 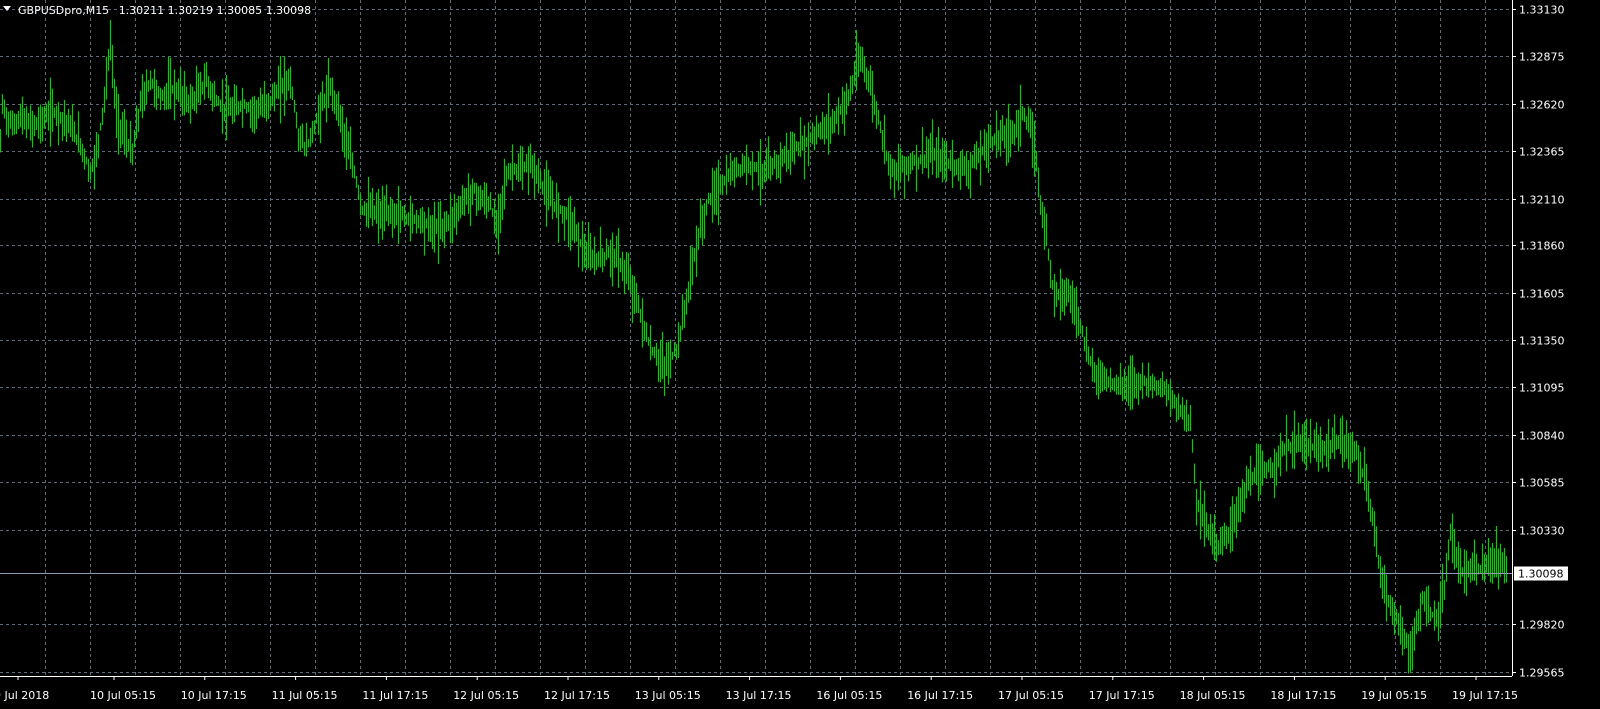 What do you see at coordinates (1542, 388) in the screenshot?
I see `price-axis-label: 1.31095` at bounding box center [1542, 388].